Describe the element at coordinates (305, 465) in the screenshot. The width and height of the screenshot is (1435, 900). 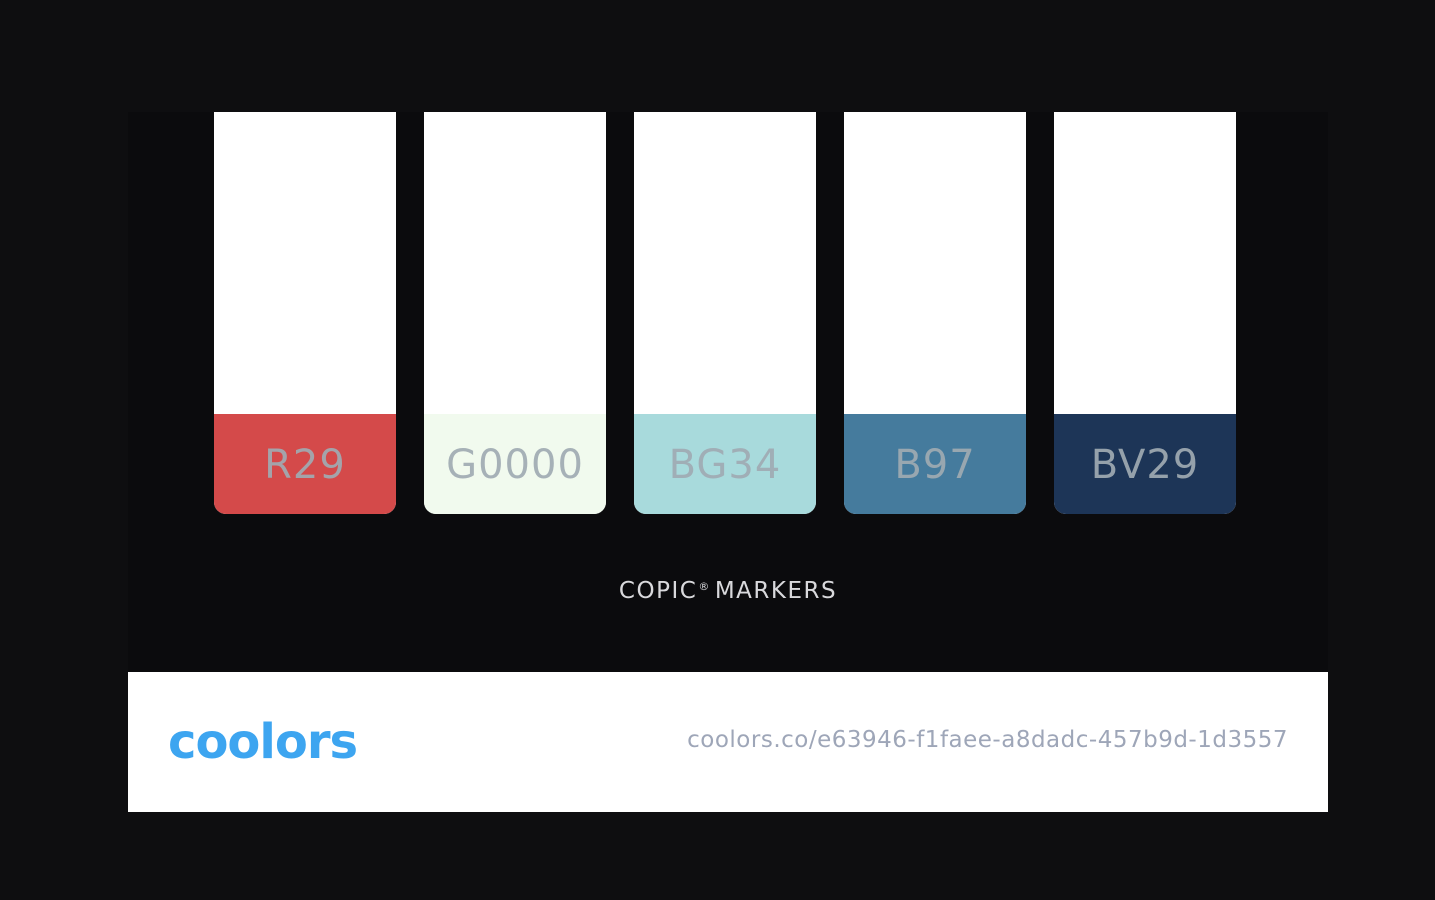
I see `swatch-label-0: R29` at that location.